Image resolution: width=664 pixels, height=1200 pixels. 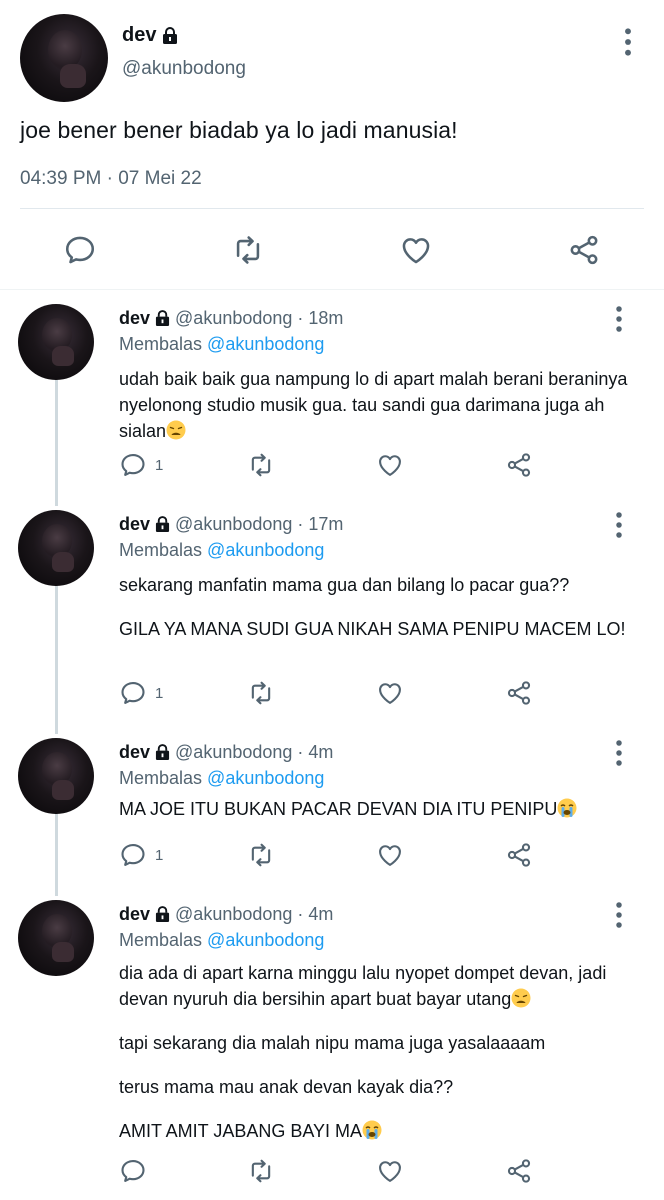 I want to click on reply-actions, so click(x=332, y=1171).